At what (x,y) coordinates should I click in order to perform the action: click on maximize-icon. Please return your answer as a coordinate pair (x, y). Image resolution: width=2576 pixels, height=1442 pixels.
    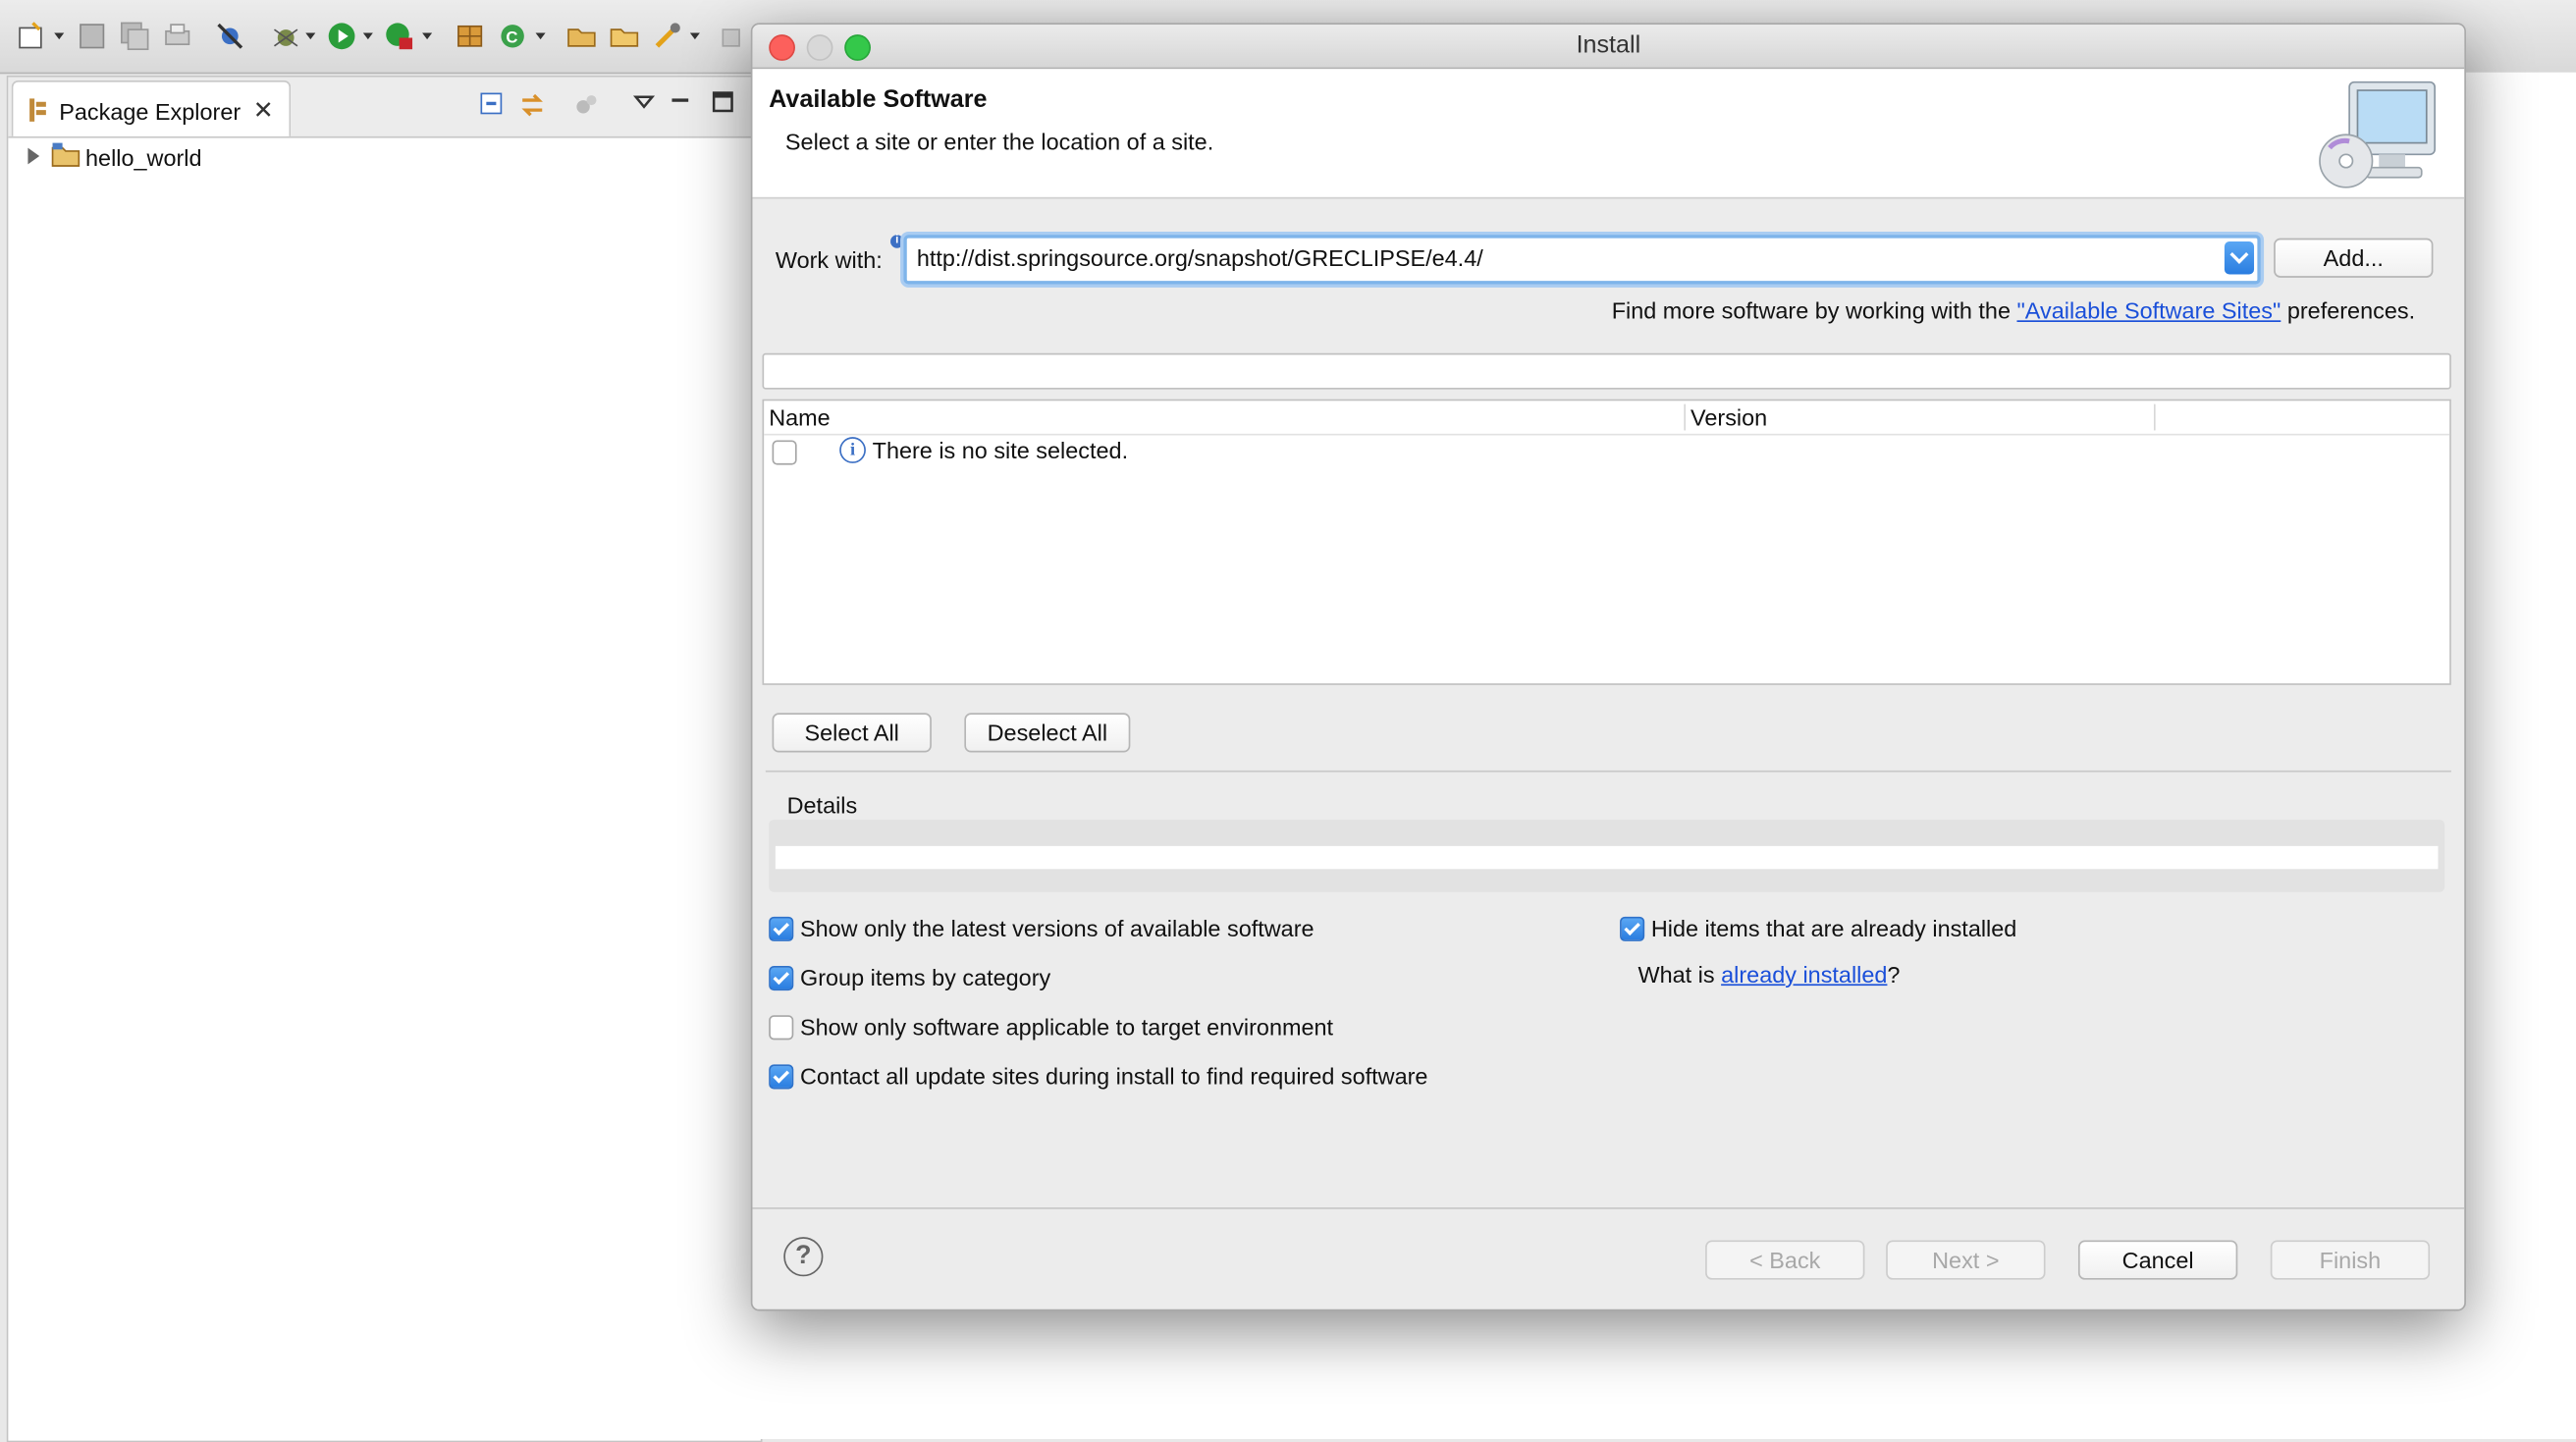
    Looking at the image, I should click on (723, 106).